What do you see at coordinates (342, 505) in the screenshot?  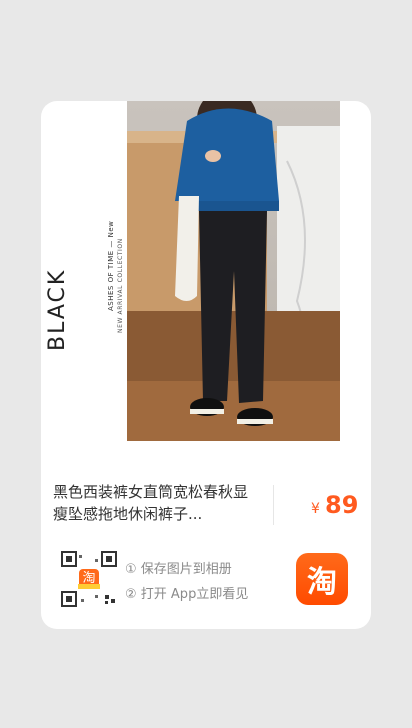 I see `price-value: 89` at bounding box center [342, 505].